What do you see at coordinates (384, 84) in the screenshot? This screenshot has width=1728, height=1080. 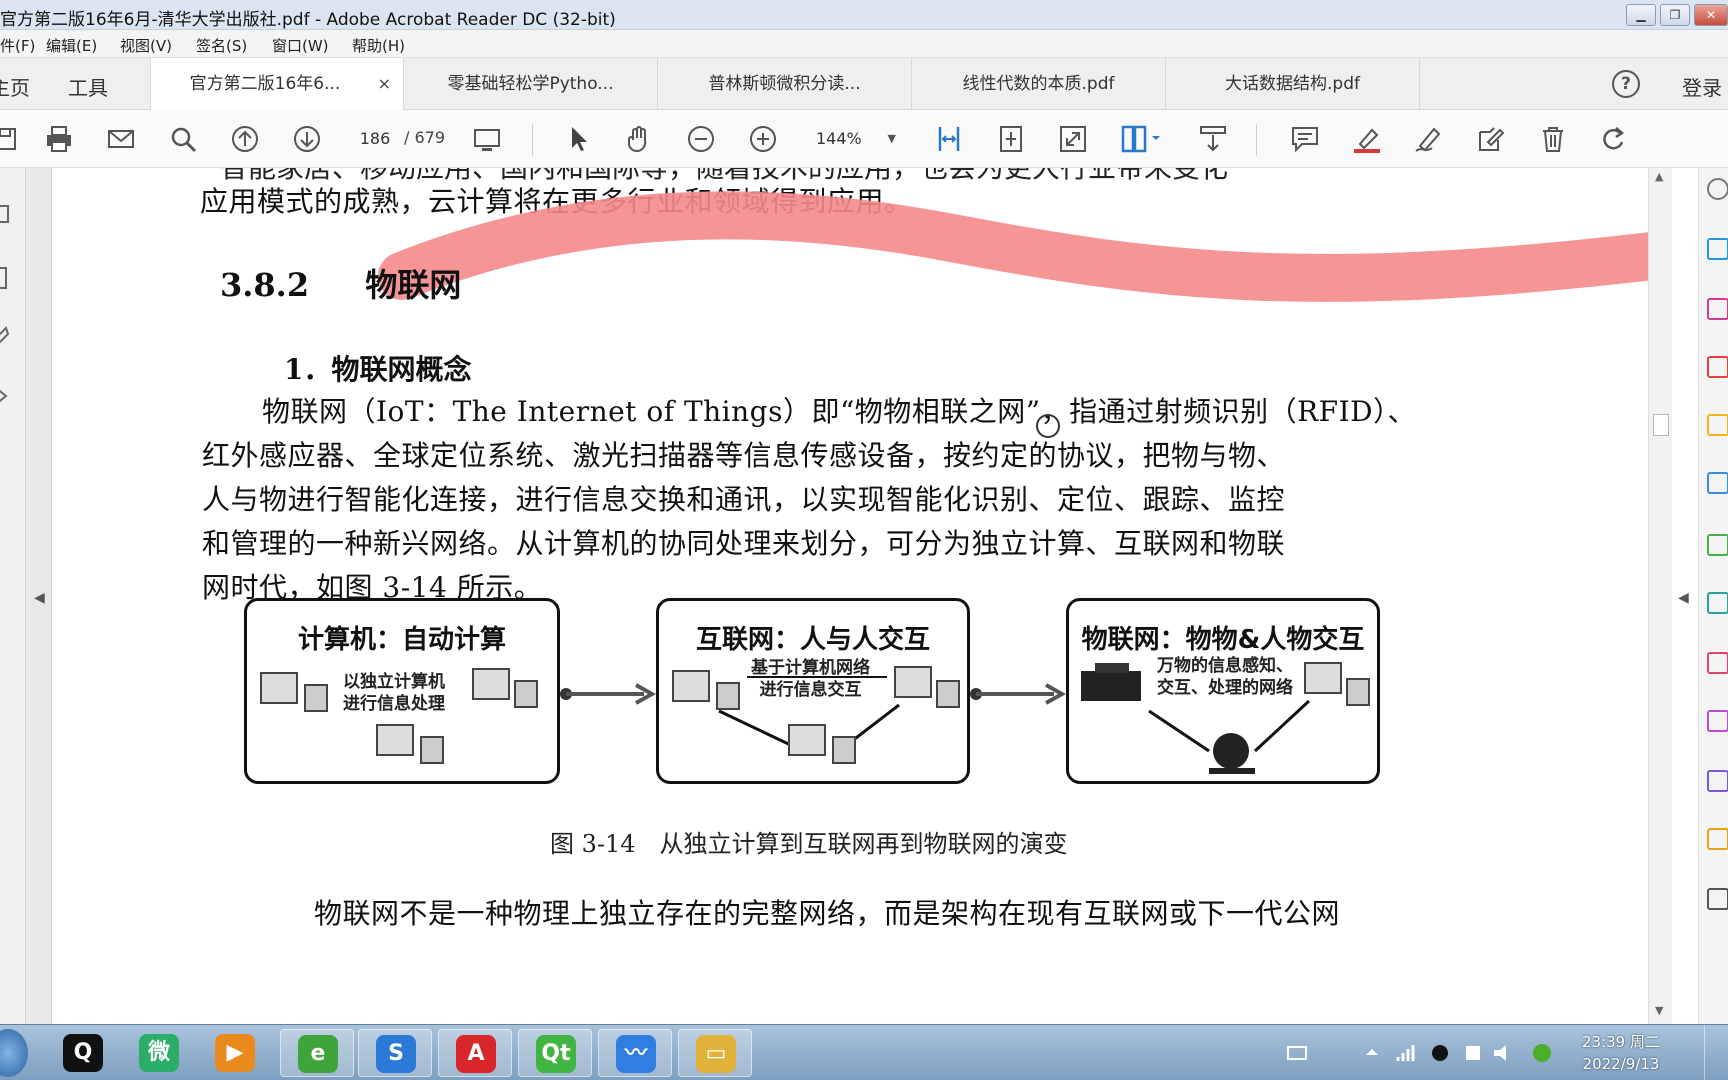 I see `close-tab-icon: ×` at bounding box center [384, 84].